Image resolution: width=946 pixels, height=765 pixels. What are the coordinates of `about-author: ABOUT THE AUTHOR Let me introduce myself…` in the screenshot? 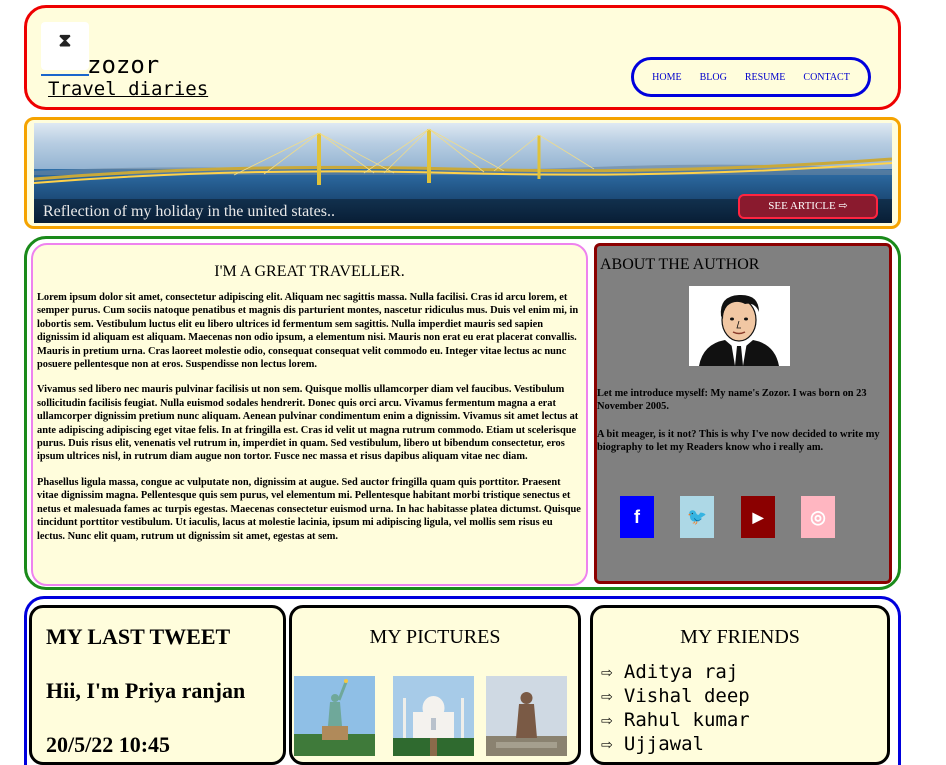 It's located at (743, 413).